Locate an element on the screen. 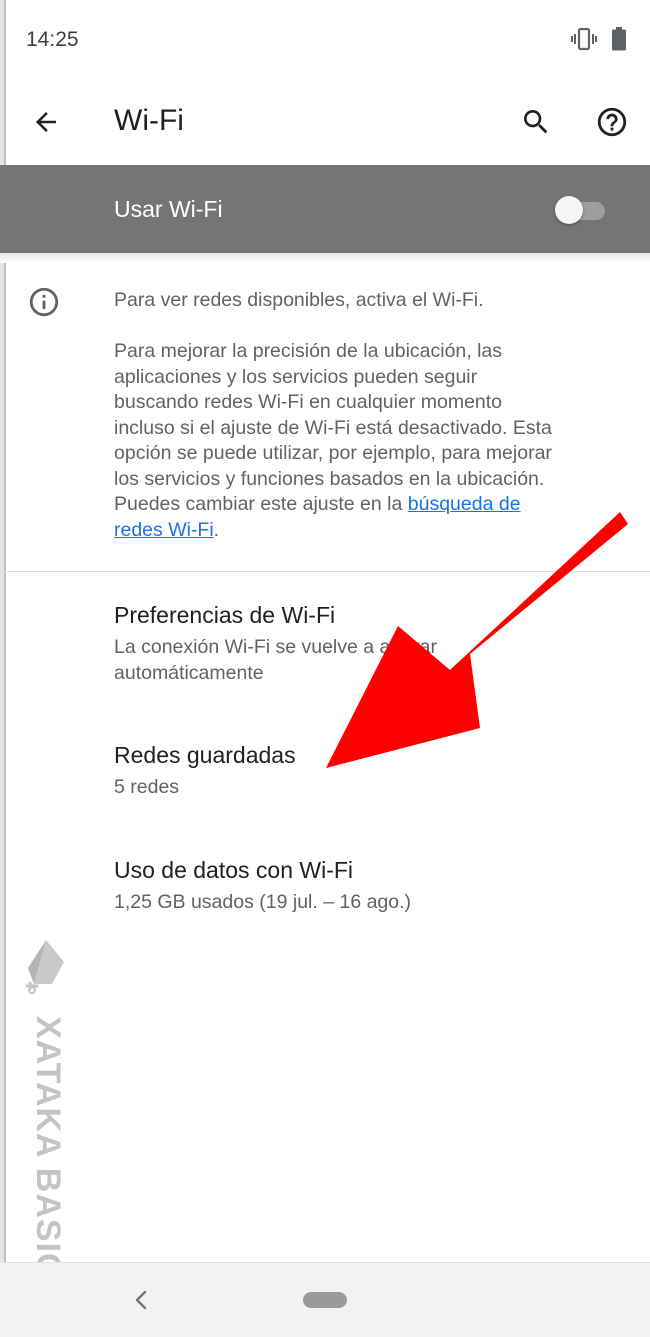 The width and height of the screenshot is (650, 1337). status-bar: 14:25 is located at coordinates (325, 40).